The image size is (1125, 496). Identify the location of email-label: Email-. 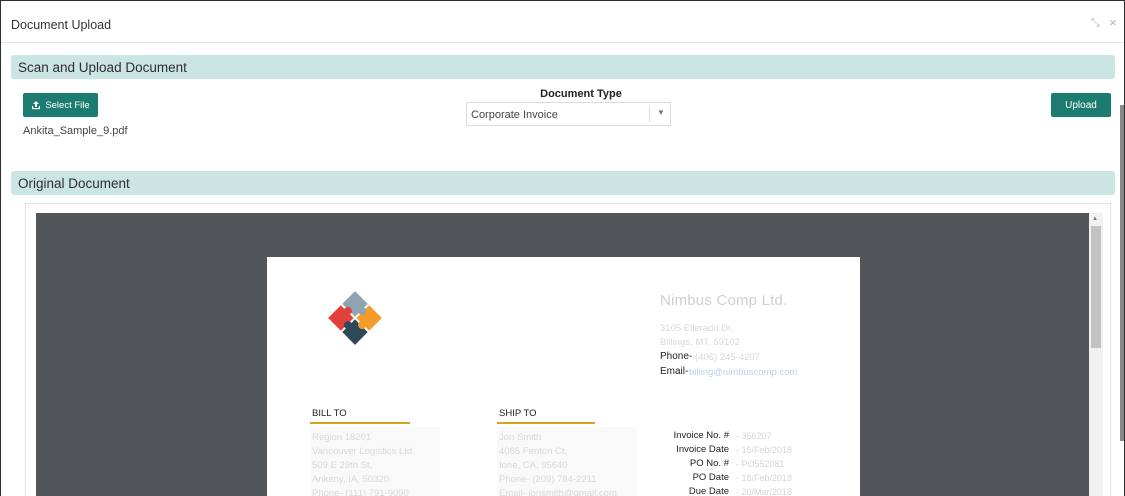
(674, 371).